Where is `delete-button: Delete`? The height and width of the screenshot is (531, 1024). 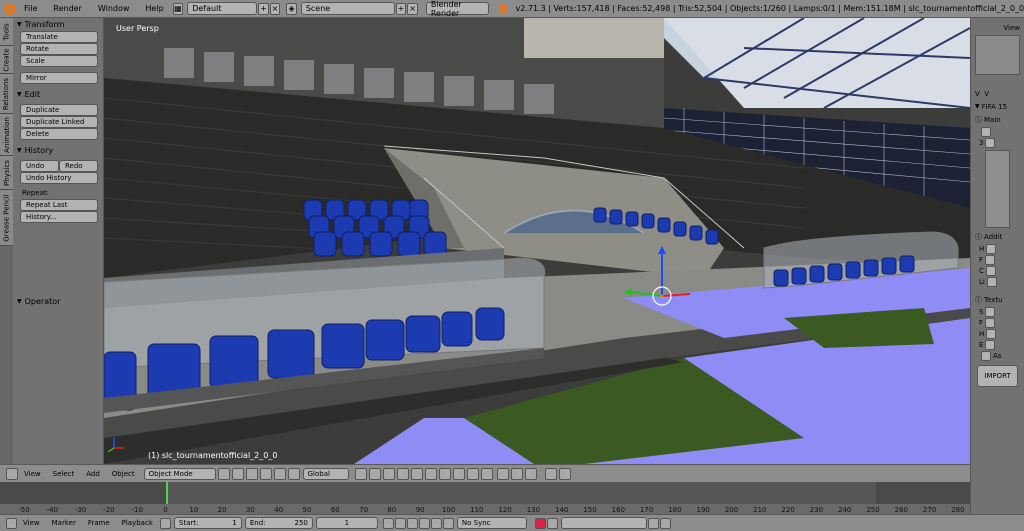 delete-button: Delete is located at coordinates (59, 134).